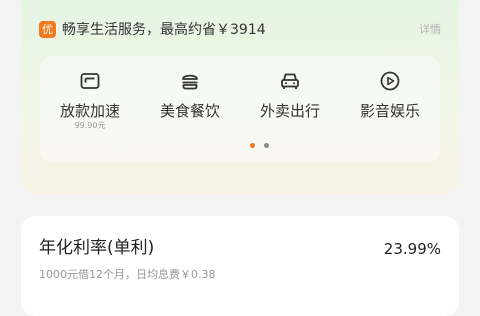  Describe the element at coordinates (97, 248) in the screenshot. I see `rate-title: 年化利率(单利)` at that location.